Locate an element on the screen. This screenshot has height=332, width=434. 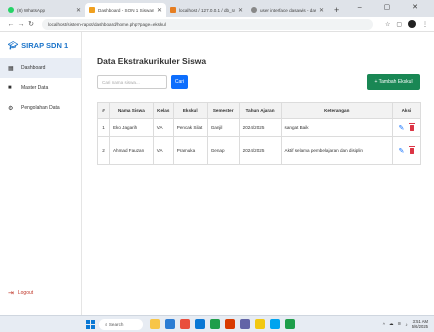
description: Aktif selama pembelajaran dan disiplin is located at coordinates (336, 150).